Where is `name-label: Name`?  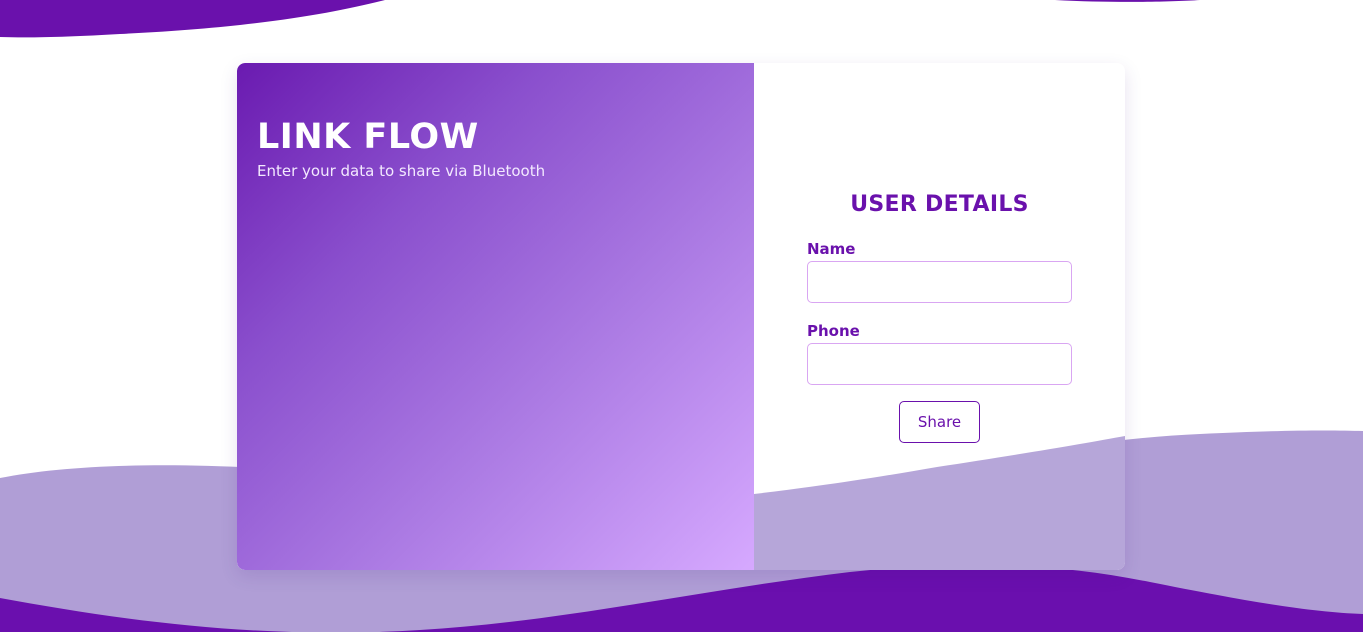
name-label: Name is located at coordinates (831, 249).